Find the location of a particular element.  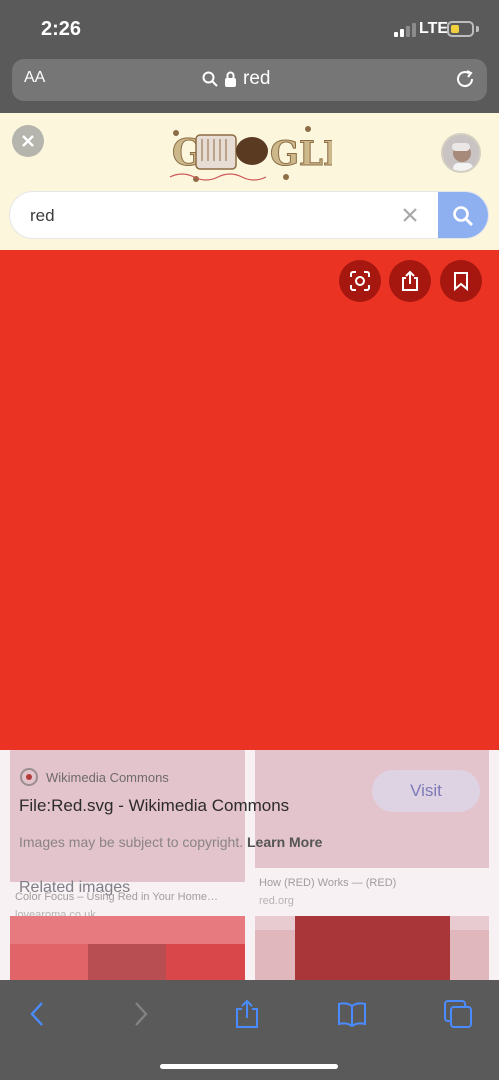

account-avatar is located at coordinates (461, 153).